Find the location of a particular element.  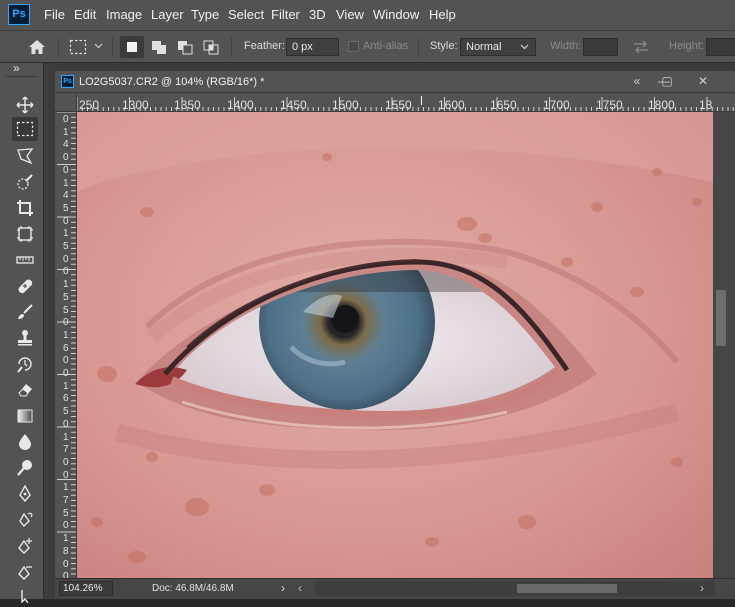

gradient-icon is located at coordinates (25, 416).